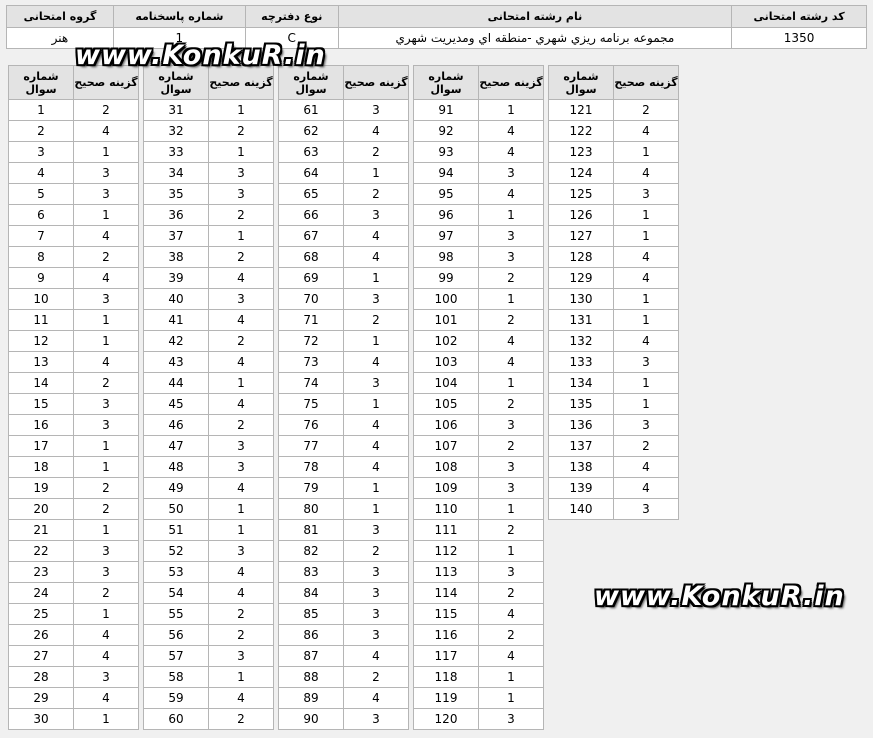 This screenshot has height=738, width=873. I want to click on question-number: 20, so click(41, 509).